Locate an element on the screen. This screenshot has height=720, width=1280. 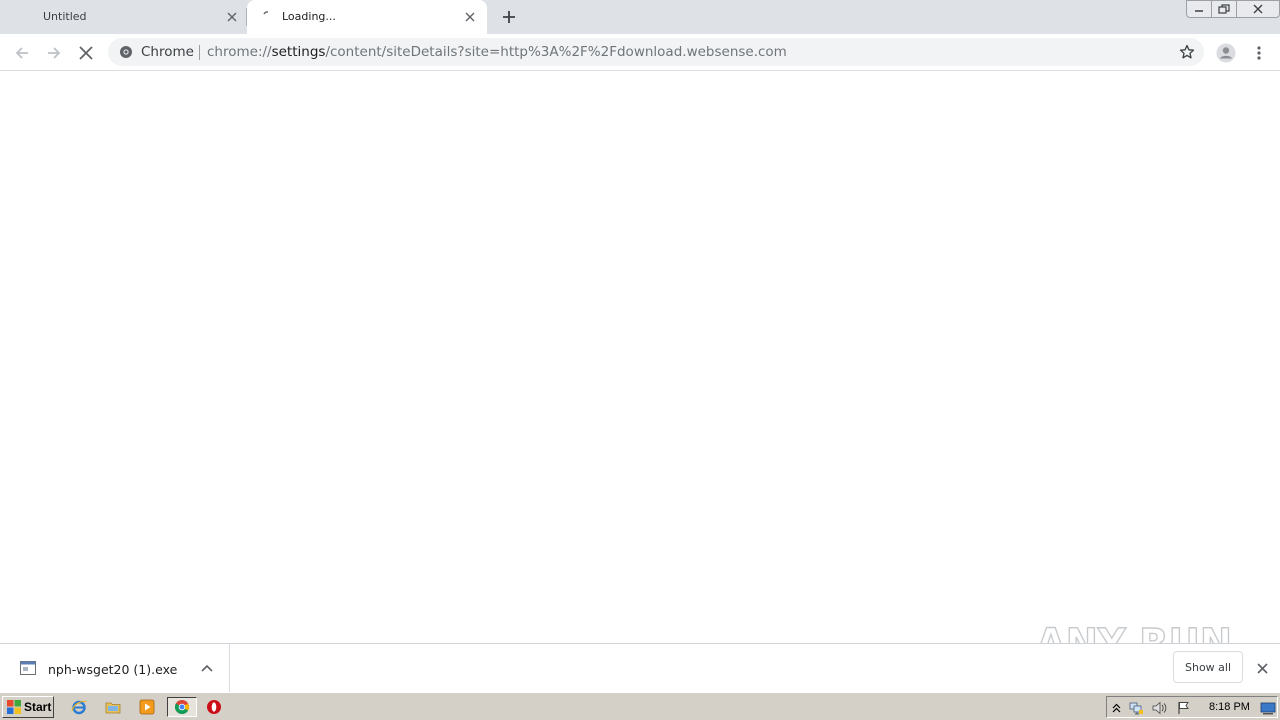
bookmark-button is located at coordinates (1187, 52).